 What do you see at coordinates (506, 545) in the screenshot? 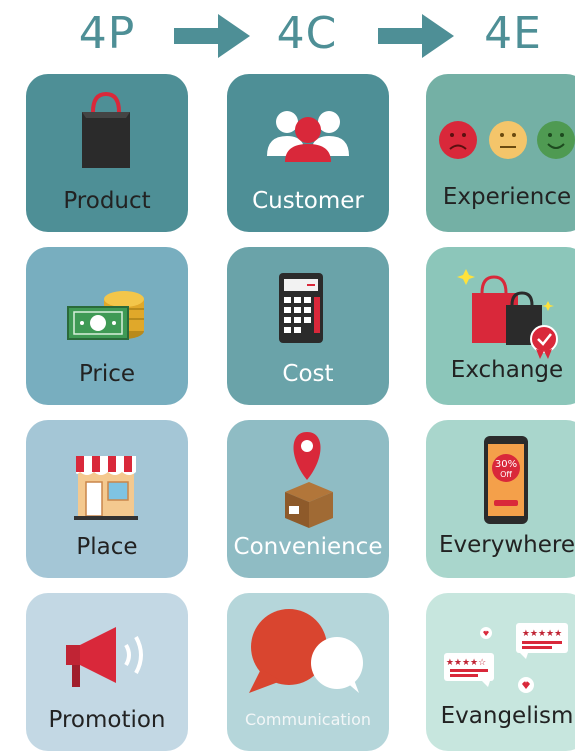
I see `card-label: Everywhere` at bounding box center [506, 545].